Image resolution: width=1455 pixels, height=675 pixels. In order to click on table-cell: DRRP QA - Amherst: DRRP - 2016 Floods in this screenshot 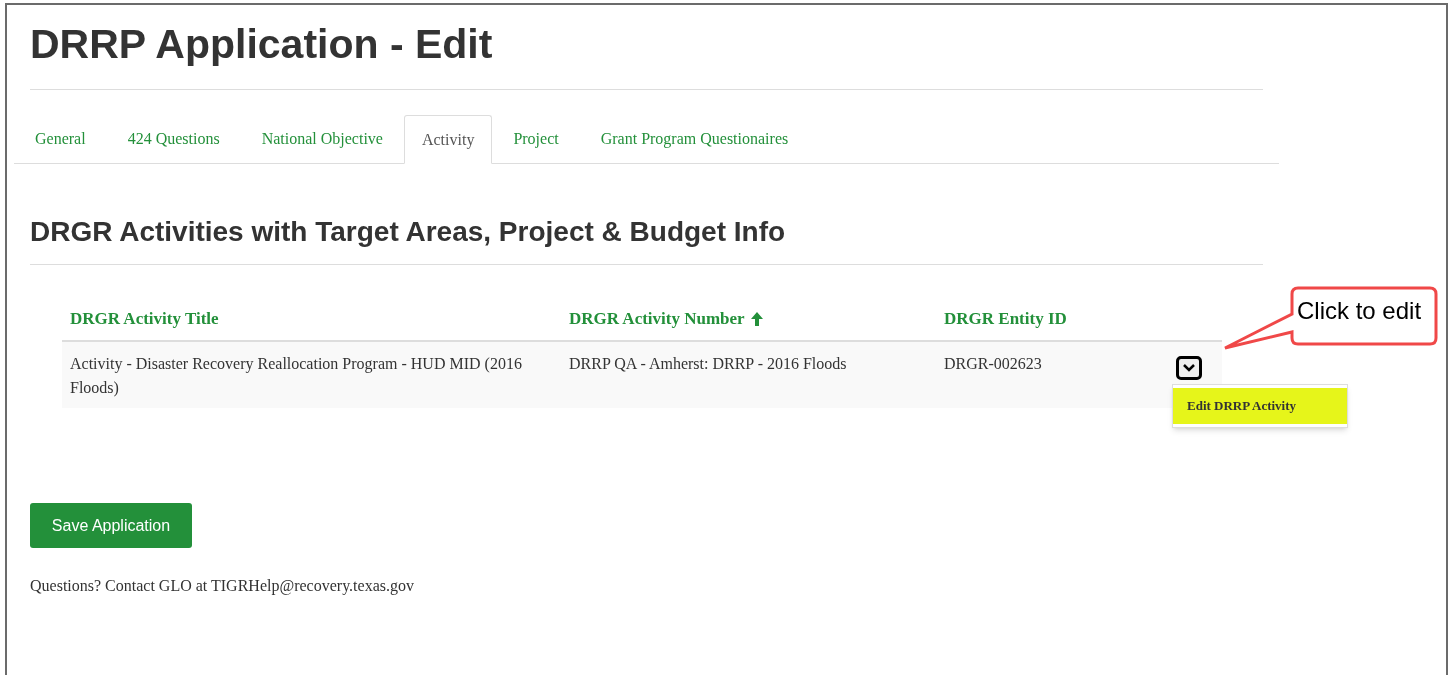, I will do `click(708, 363)`.